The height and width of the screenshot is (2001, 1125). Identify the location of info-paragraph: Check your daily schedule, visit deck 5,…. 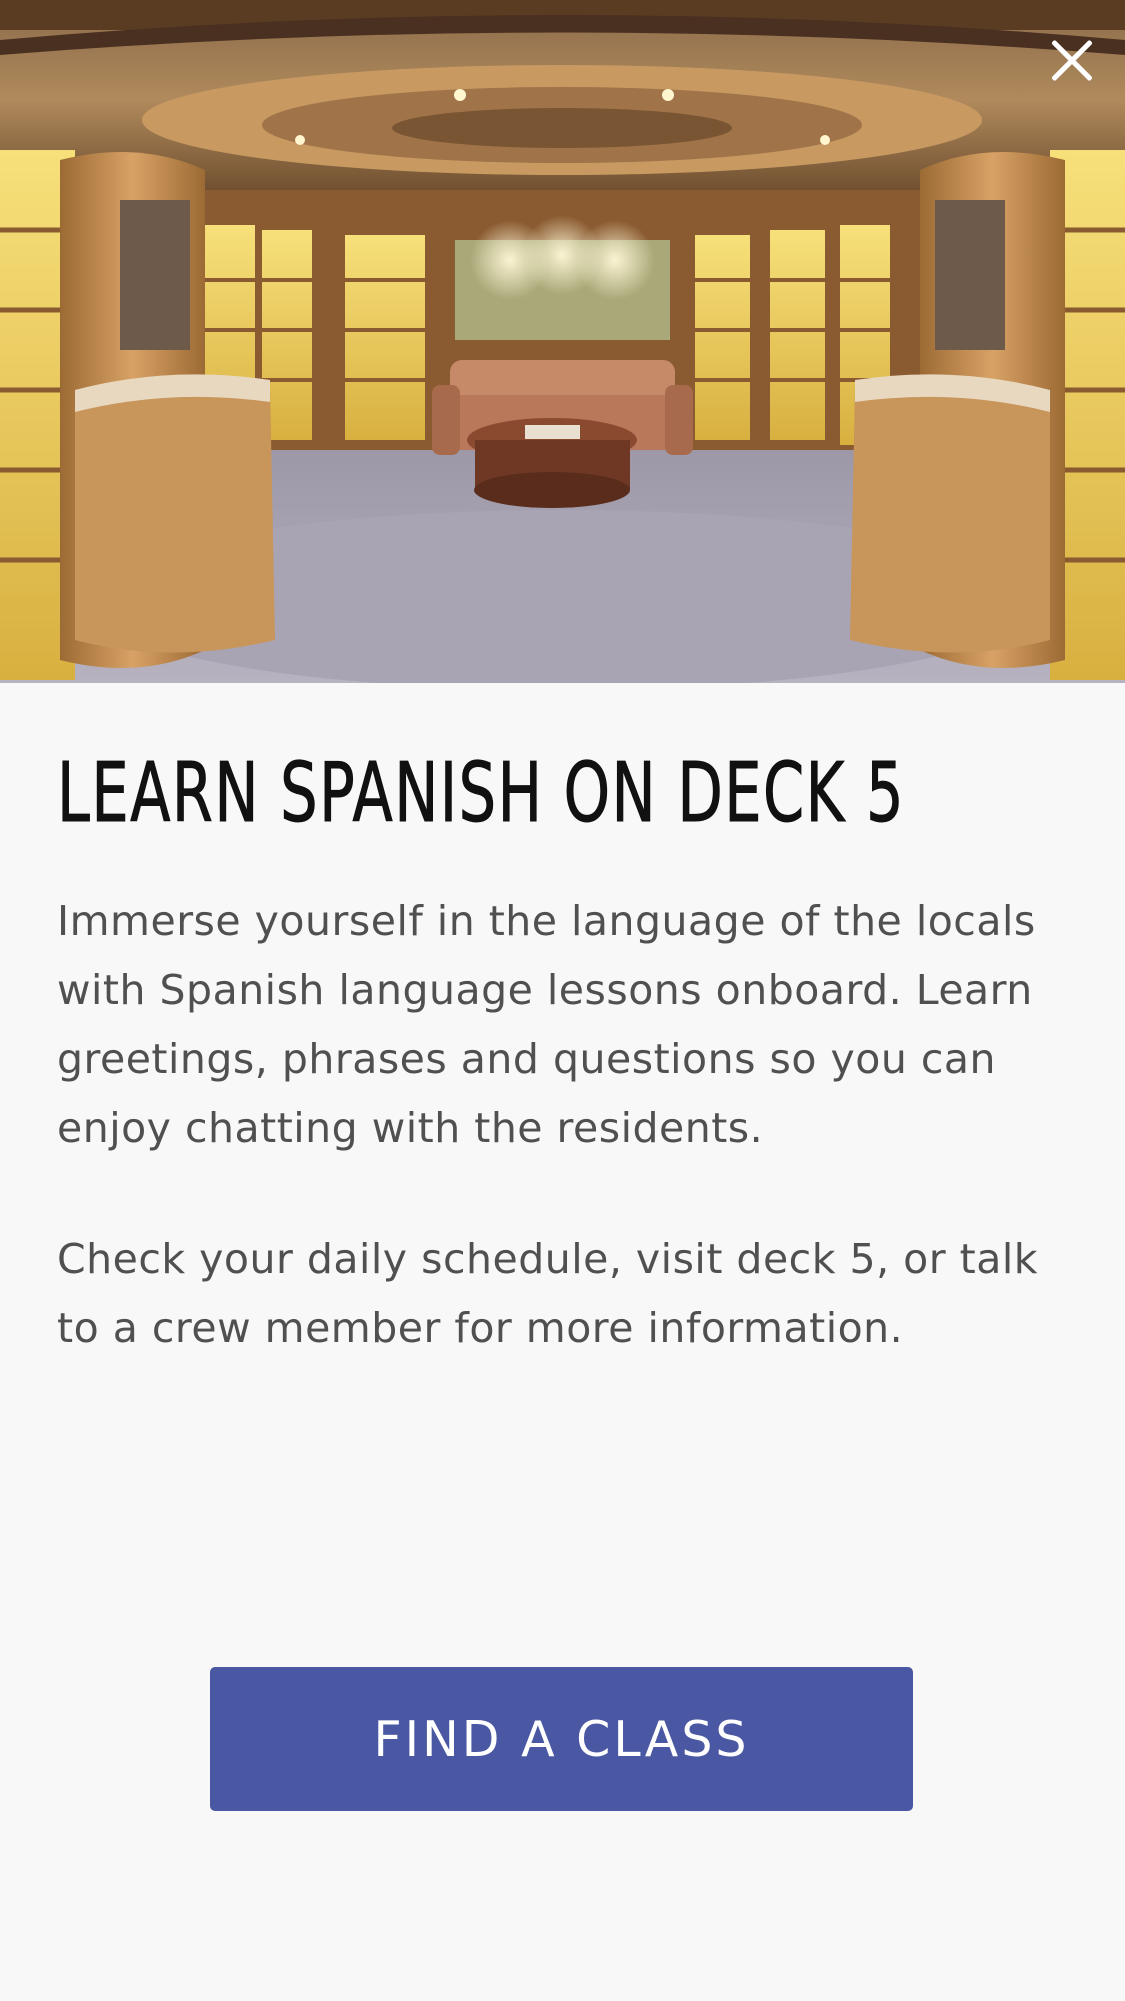
(547, 1293).